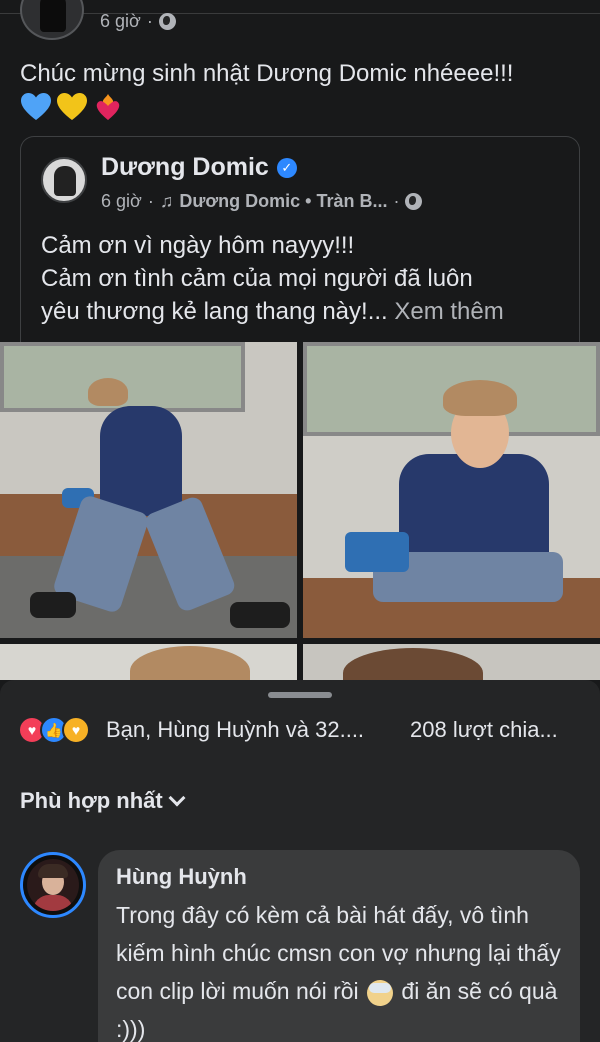 Image resolution: width=600 pixels, height=1042 pixels. Describe the element at coordinates (377, 552) in the screenshot. I see `photo-cake` at that location.